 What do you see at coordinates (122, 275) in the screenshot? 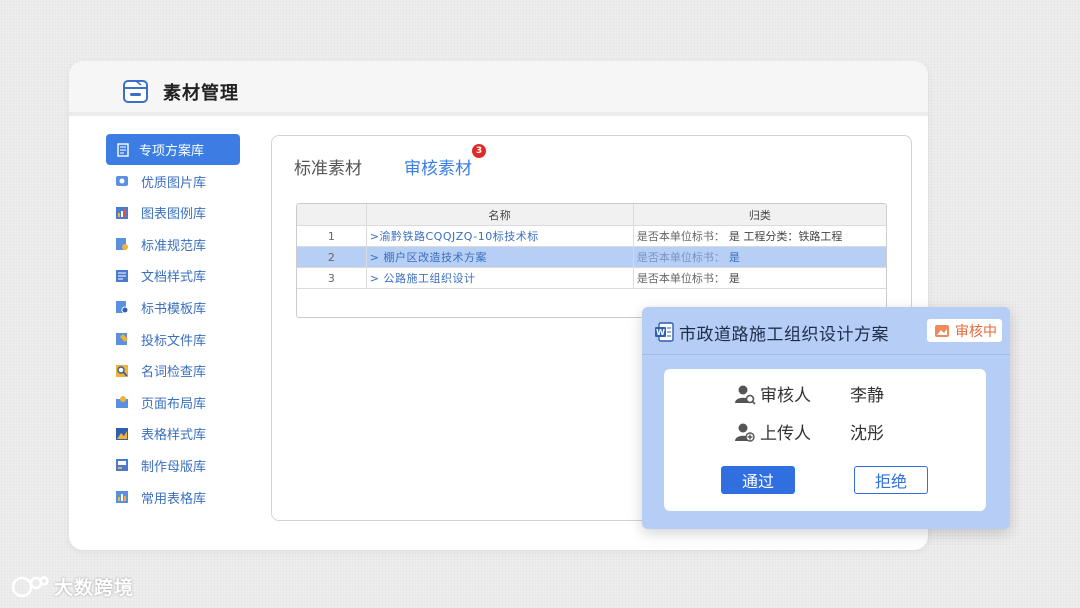
I see `doc-style-icon` at bounding box center [122, 275].